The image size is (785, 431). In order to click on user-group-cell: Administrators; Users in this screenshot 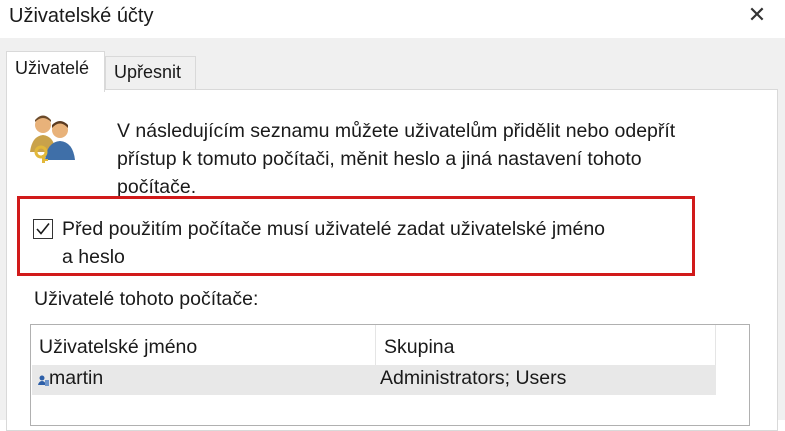, I will do `click(473, 378)`.